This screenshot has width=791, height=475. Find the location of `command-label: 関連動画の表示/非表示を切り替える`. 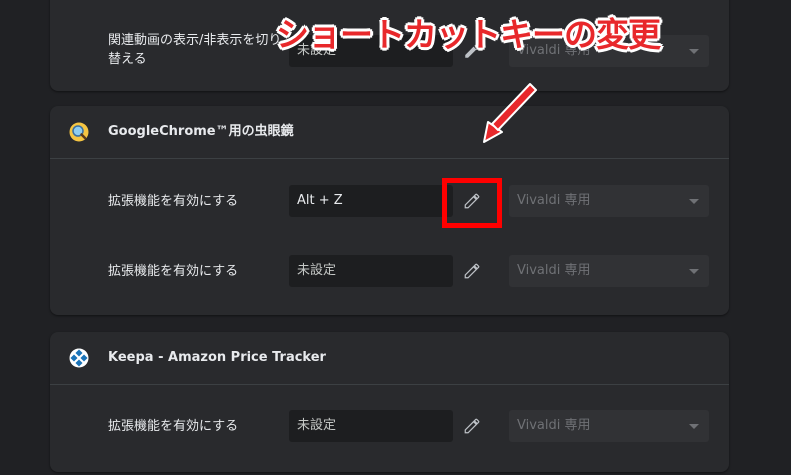

command-label: 関連動画の表示/非表示を切り替える is located at coordinates (195, 50).